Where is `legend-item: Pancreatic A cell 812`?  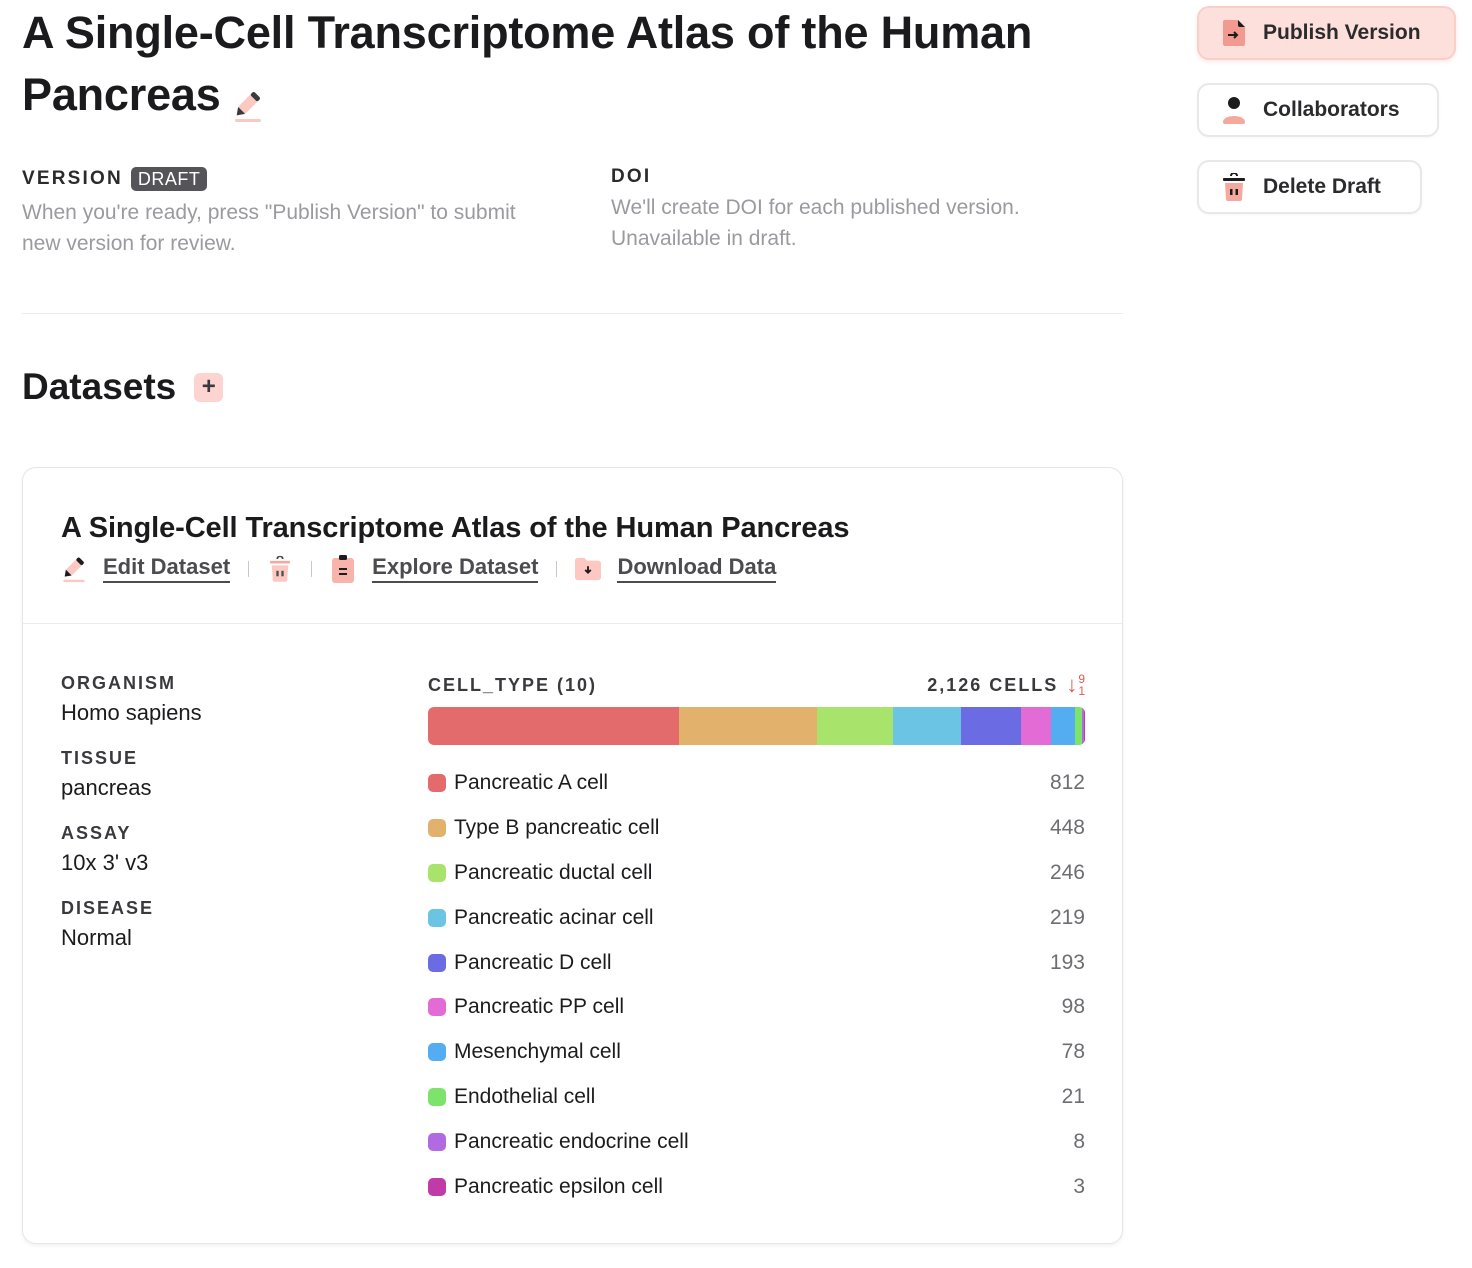
legend-item: Pancreatic A cell 812 is located at coordinates (756, 783).